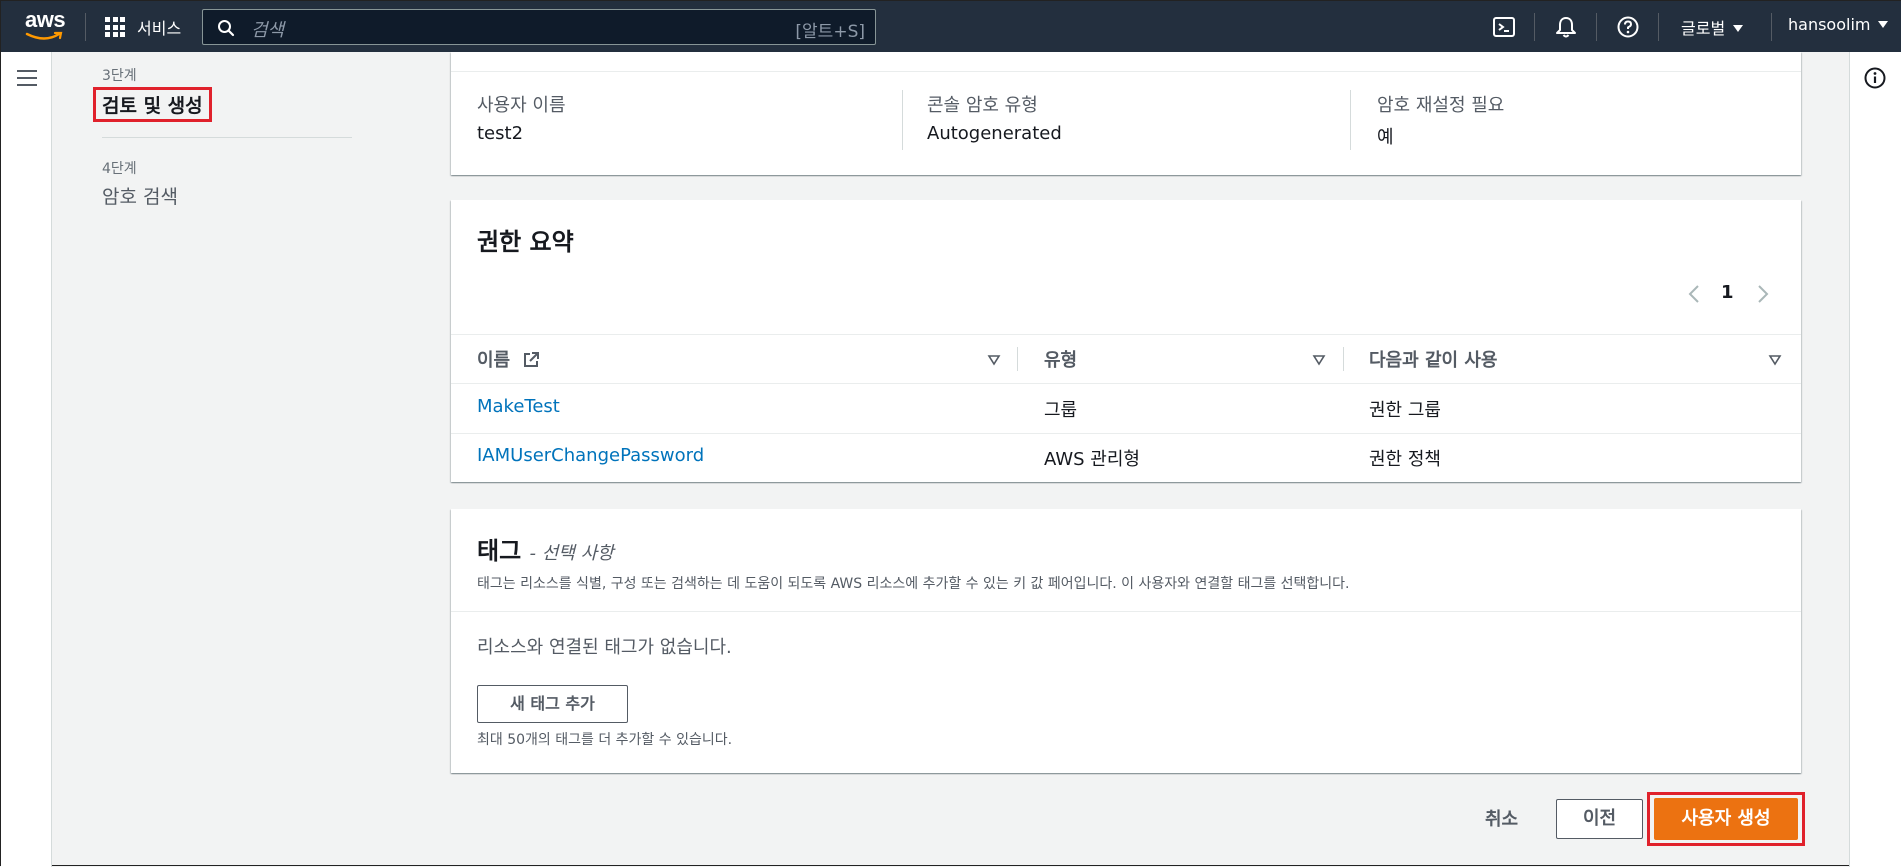  Describe the element at coordinates (152, 104) in the screenshot. I see `step3-title-current: 검토 및 생성` at that location.